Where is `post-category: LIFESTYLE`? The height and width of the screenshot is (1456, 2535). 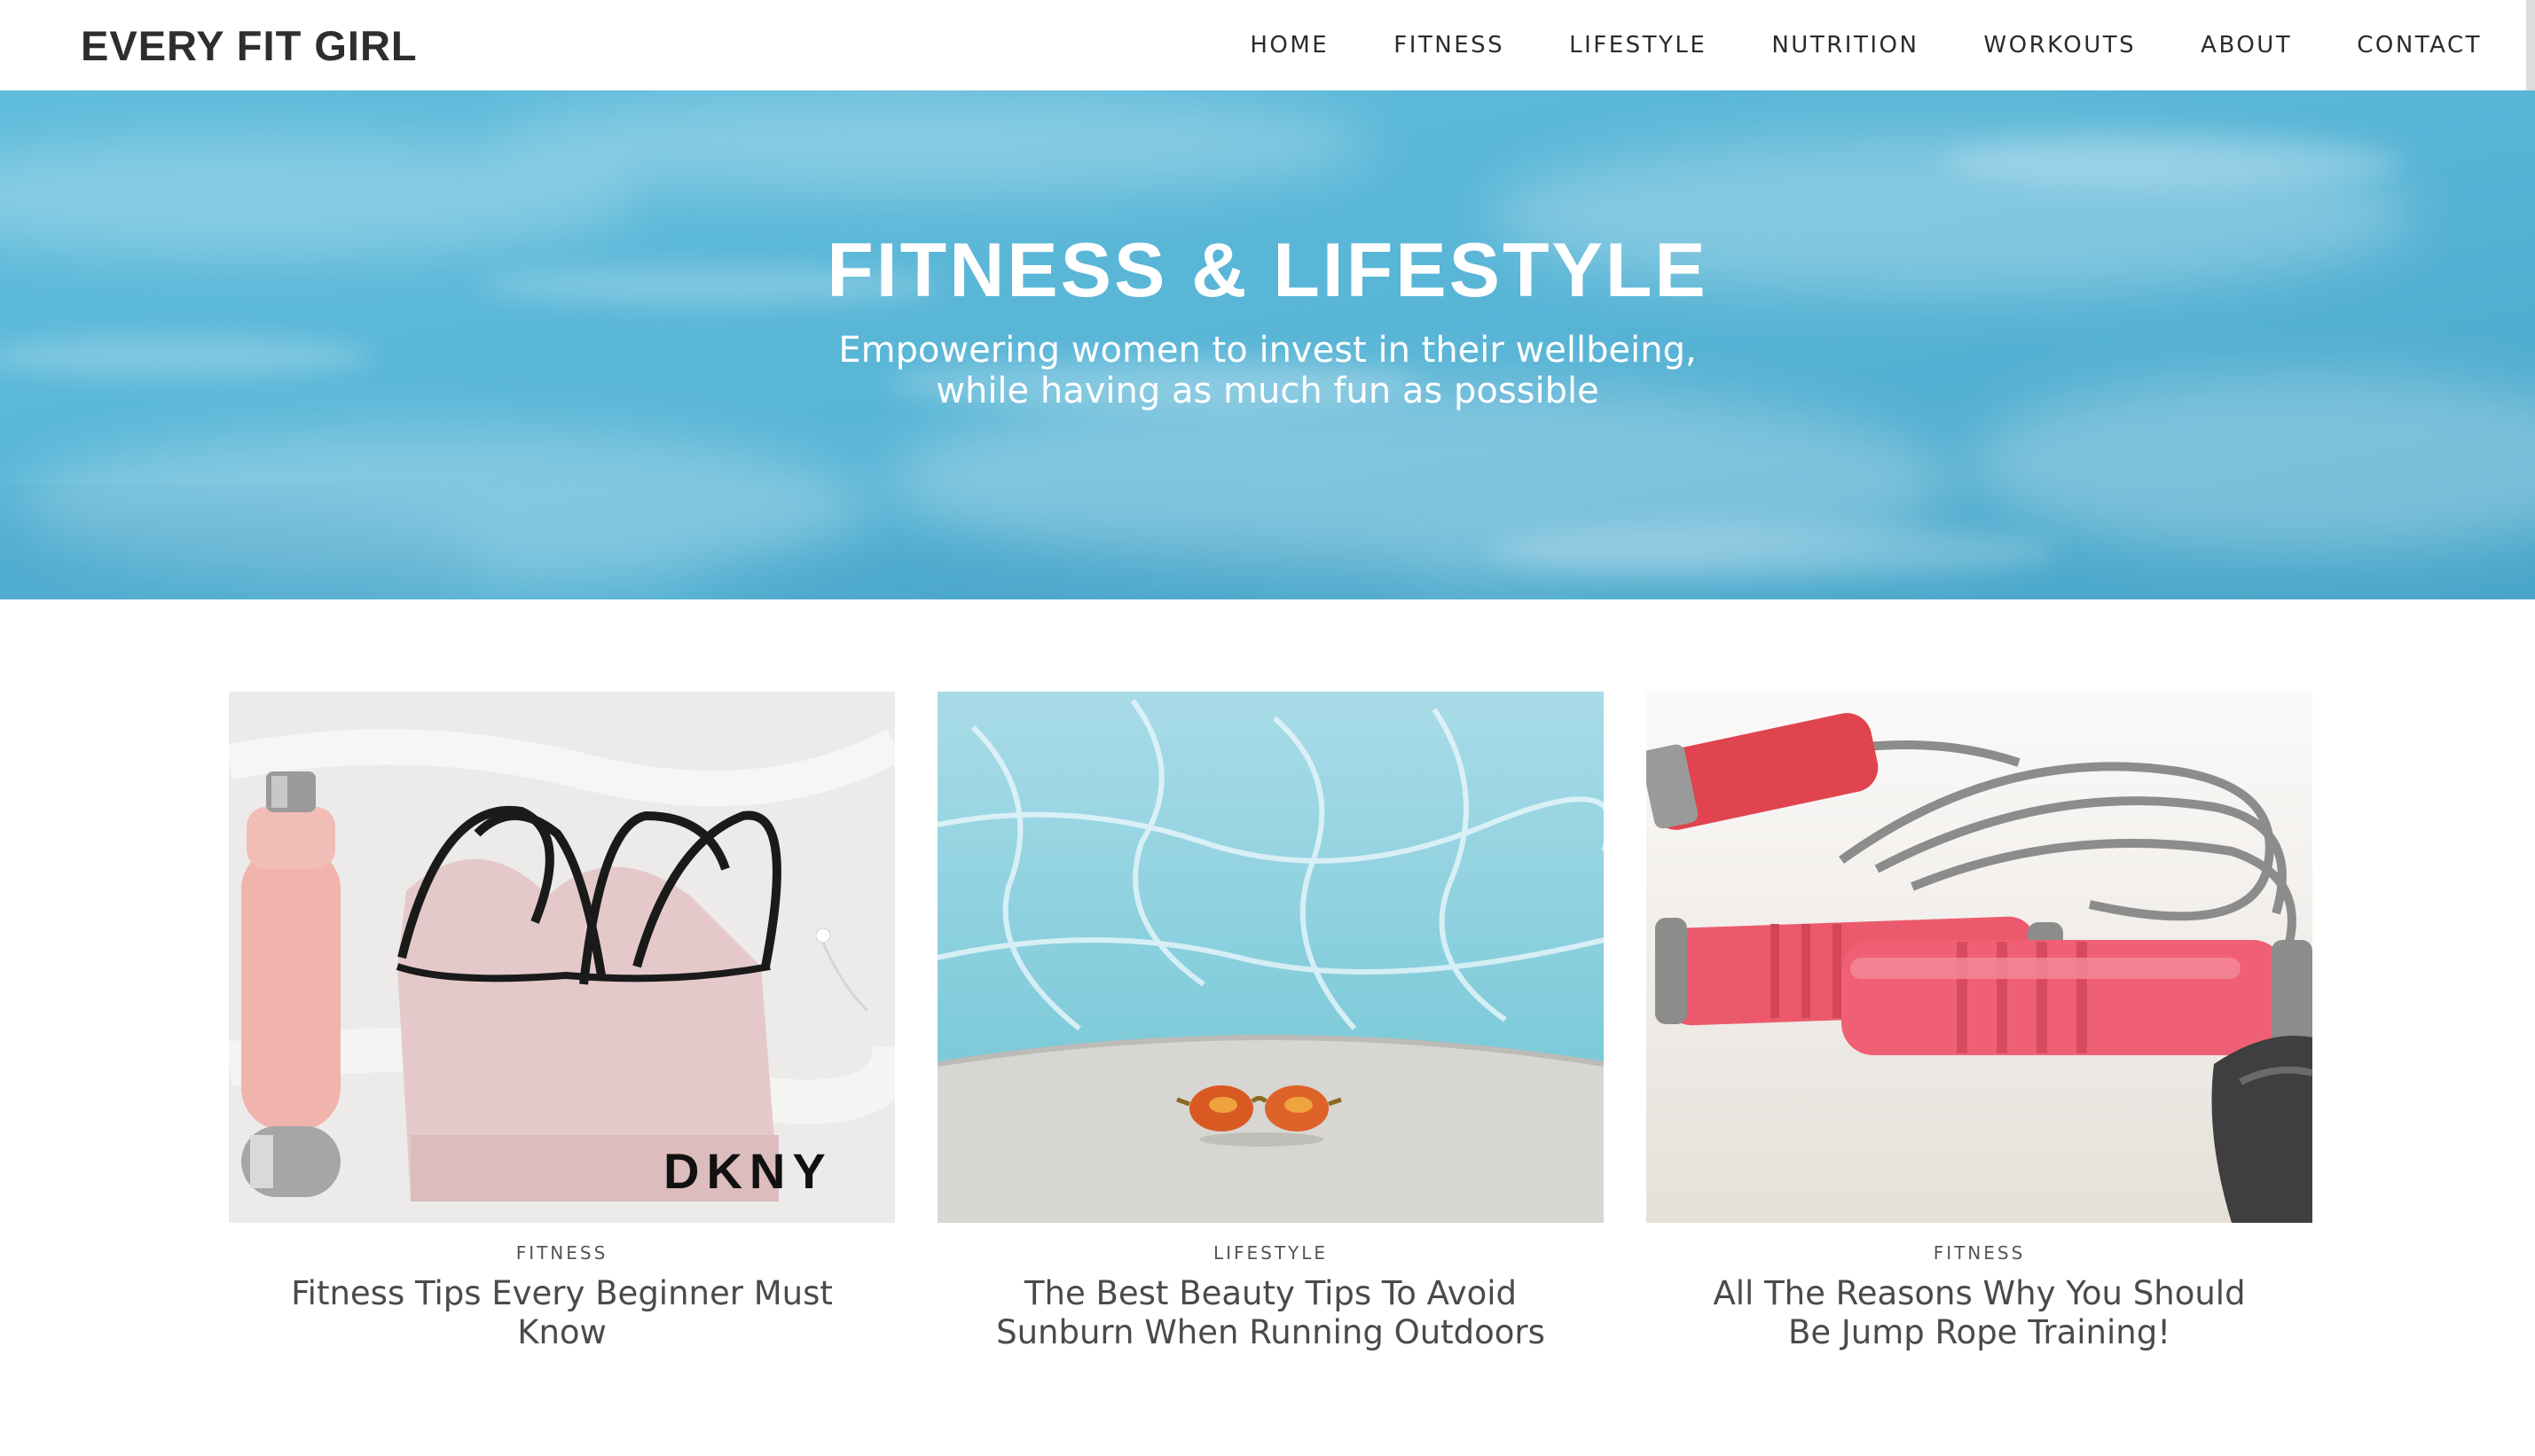 post-category: LIFESTYLE is located at coordinates (1271, 1253).